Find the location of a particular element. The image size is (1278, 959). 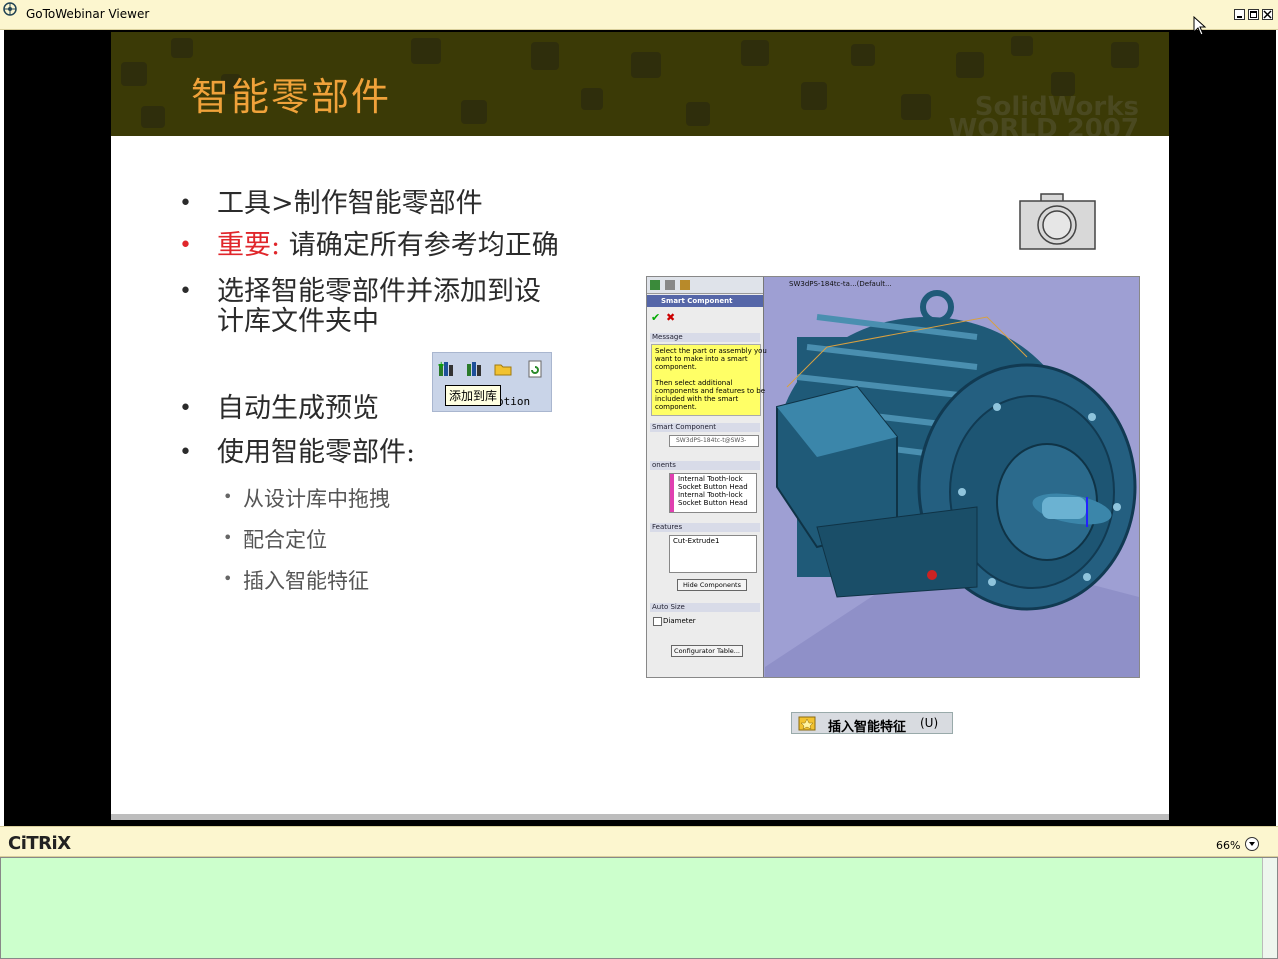

app-icon is located at coordinates (10, 9).